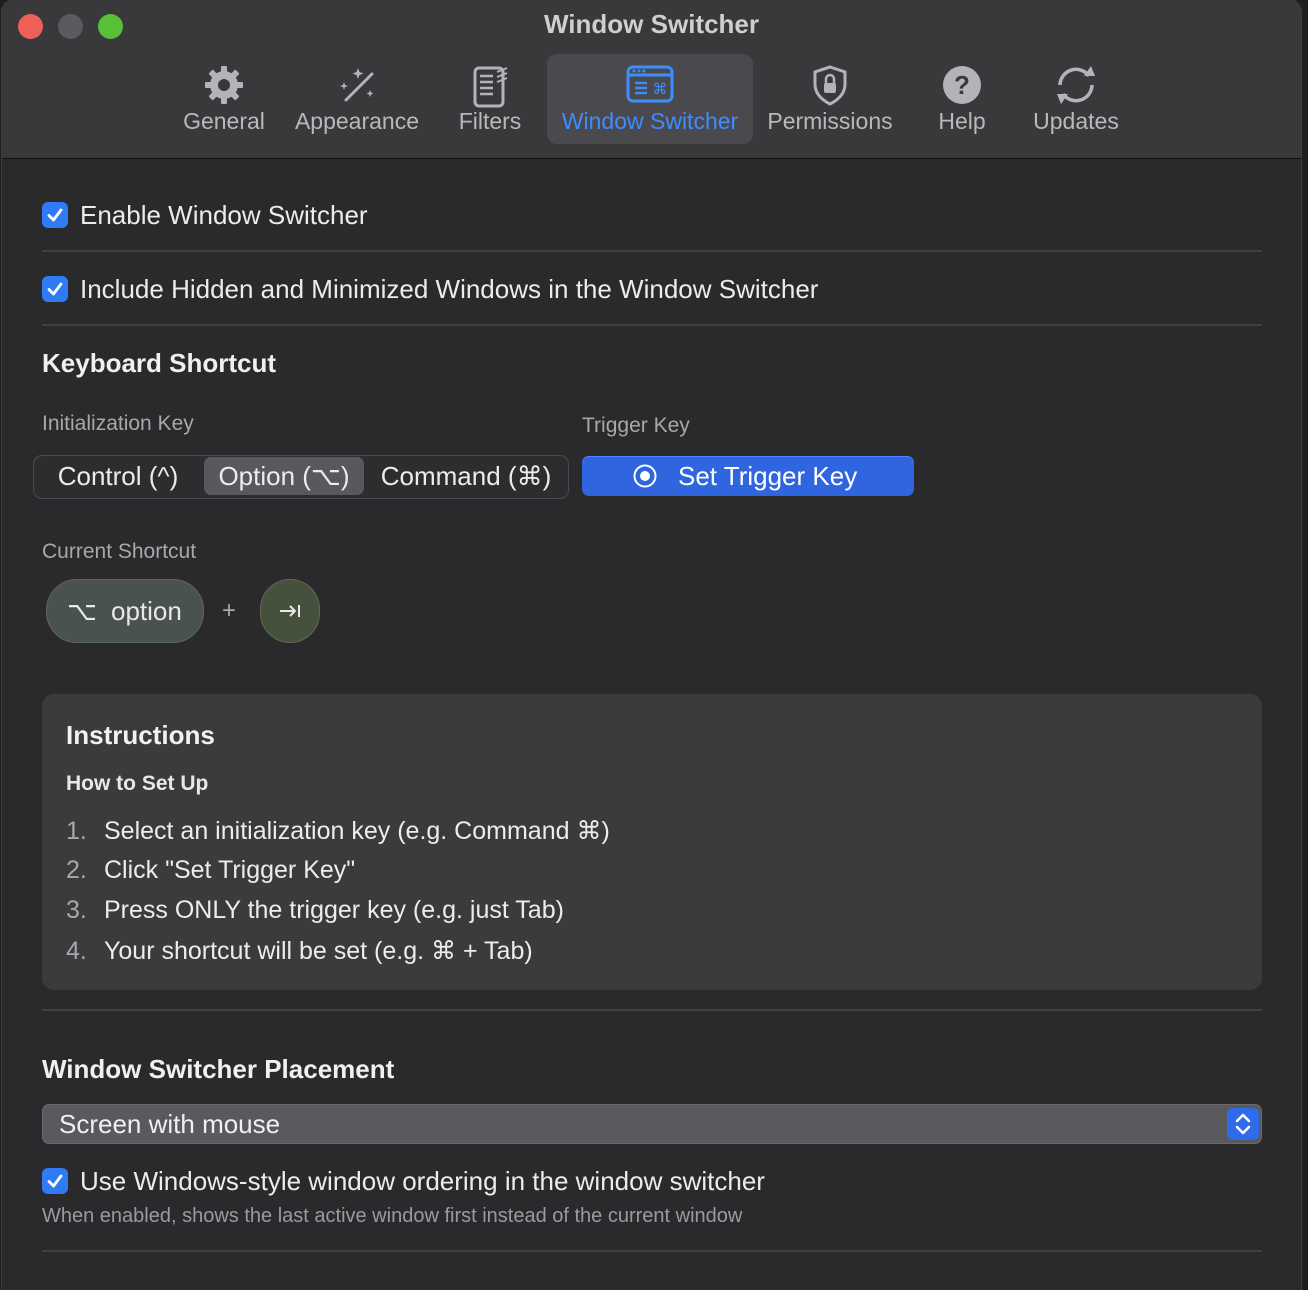 The width and height of the screenshot is (1308, 1290). What do you see at coordinates (284, 476) in the screenshot?
I see `segment-option: Option (⌥)` at bounding box center [284, 476].